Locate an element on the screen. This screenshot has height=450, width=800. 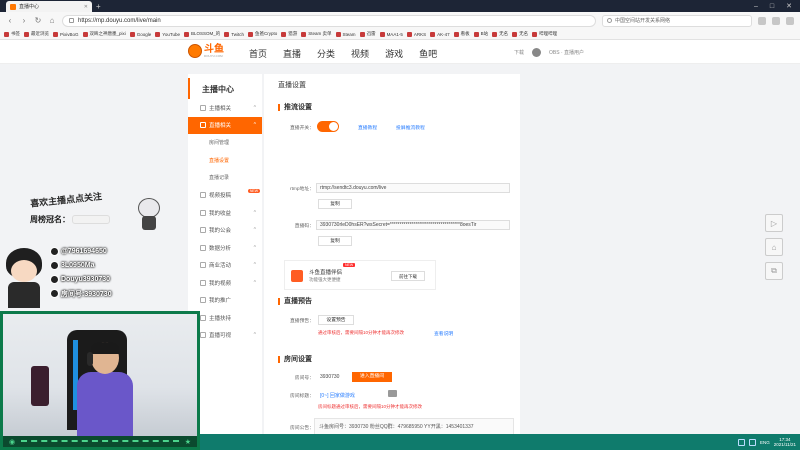
nav-item: 直播 is located at coordinates (292, 53).